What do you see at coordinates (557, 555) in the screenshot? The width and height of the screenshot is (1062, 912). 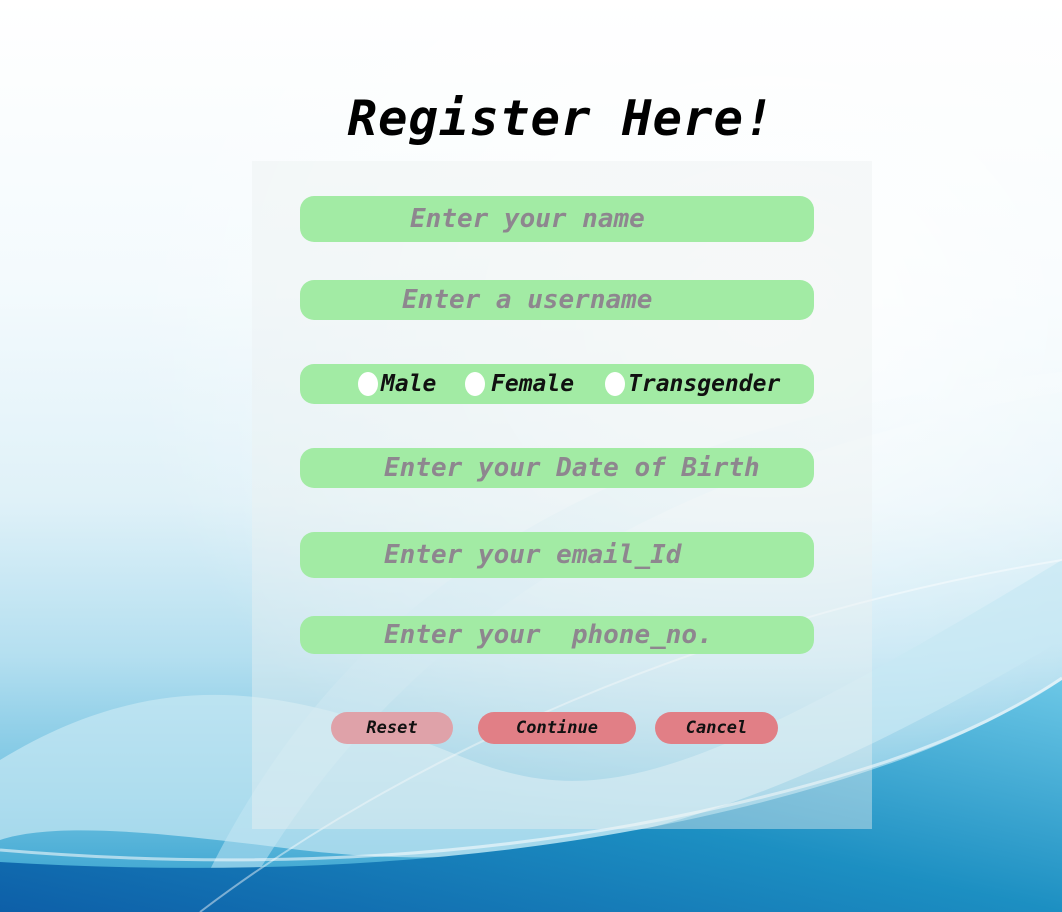 I see `email-input` at bounding box center [557, 555].